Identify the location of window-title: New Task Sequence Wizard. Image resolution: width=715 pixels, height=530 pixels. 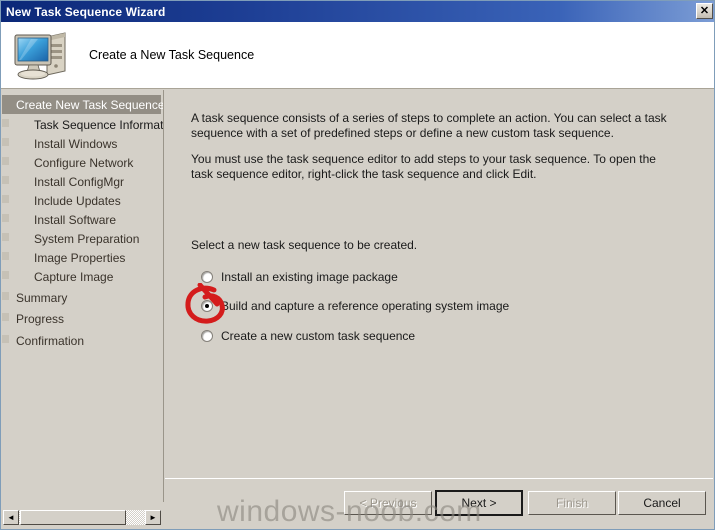
(86, 11).